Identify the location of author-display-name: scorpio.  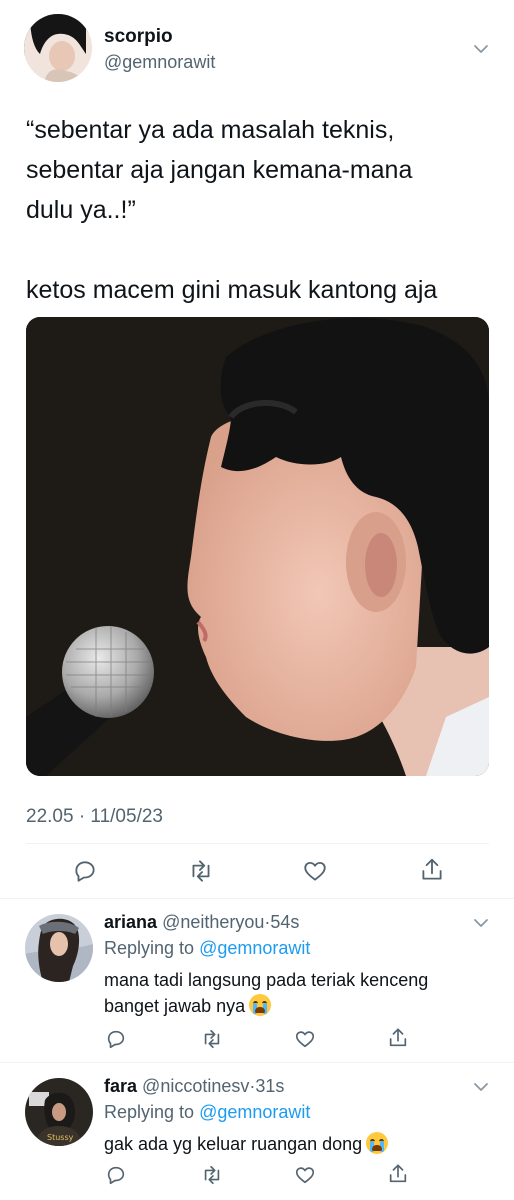
(138, 37).